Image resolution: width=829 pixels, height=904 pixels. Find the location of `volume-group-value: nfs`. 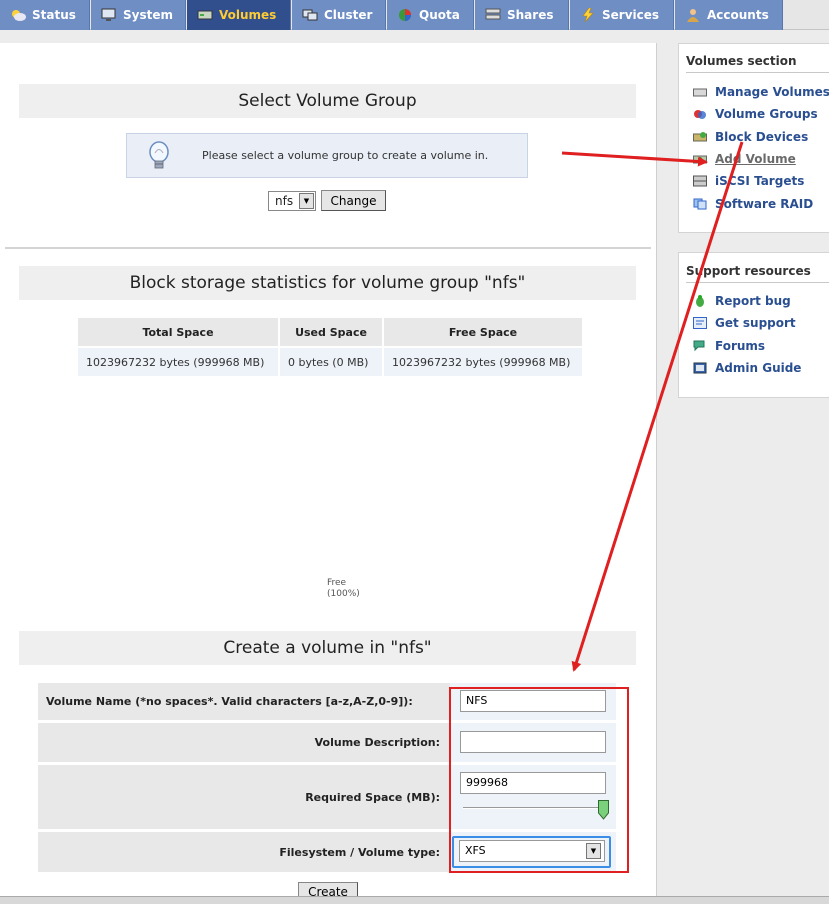

volume-group-value: nfs is located at coordinates (284, 201).